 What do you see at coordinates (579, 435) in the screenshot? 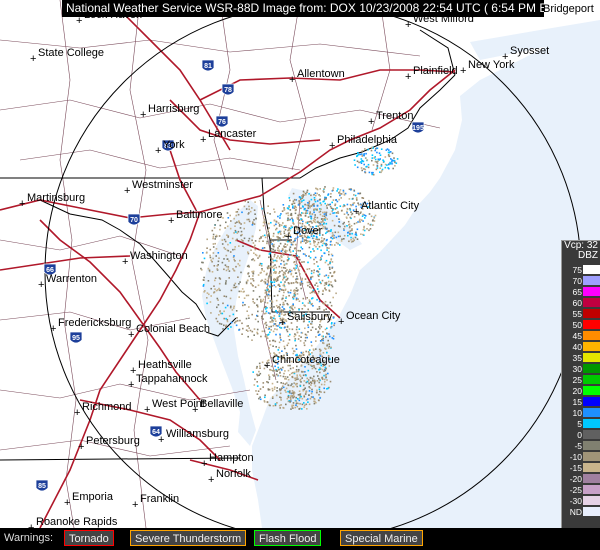
I see `legend-level-label: 0` at bounding box center [579, 435].